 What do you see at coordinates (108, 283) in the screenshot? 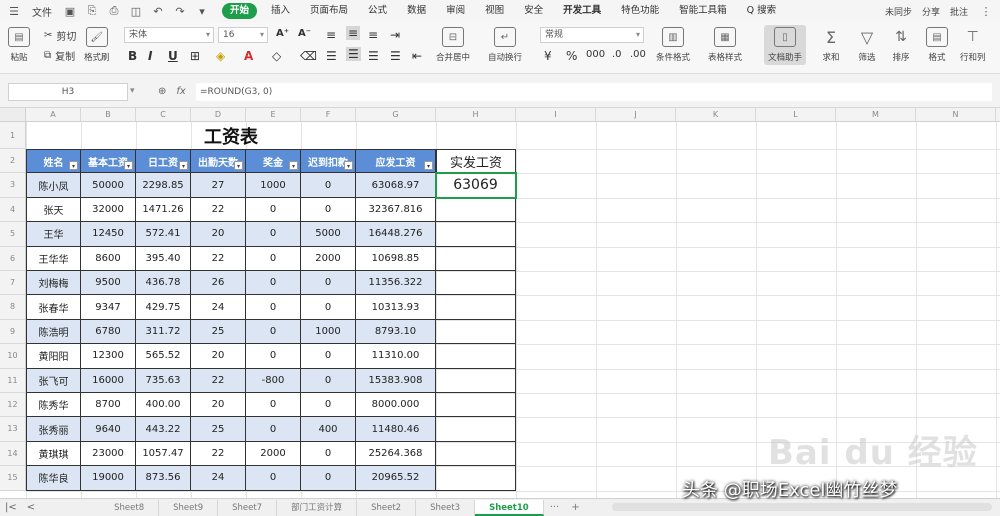
I see `table-cell: 9500` at bounding box center [108, 283].